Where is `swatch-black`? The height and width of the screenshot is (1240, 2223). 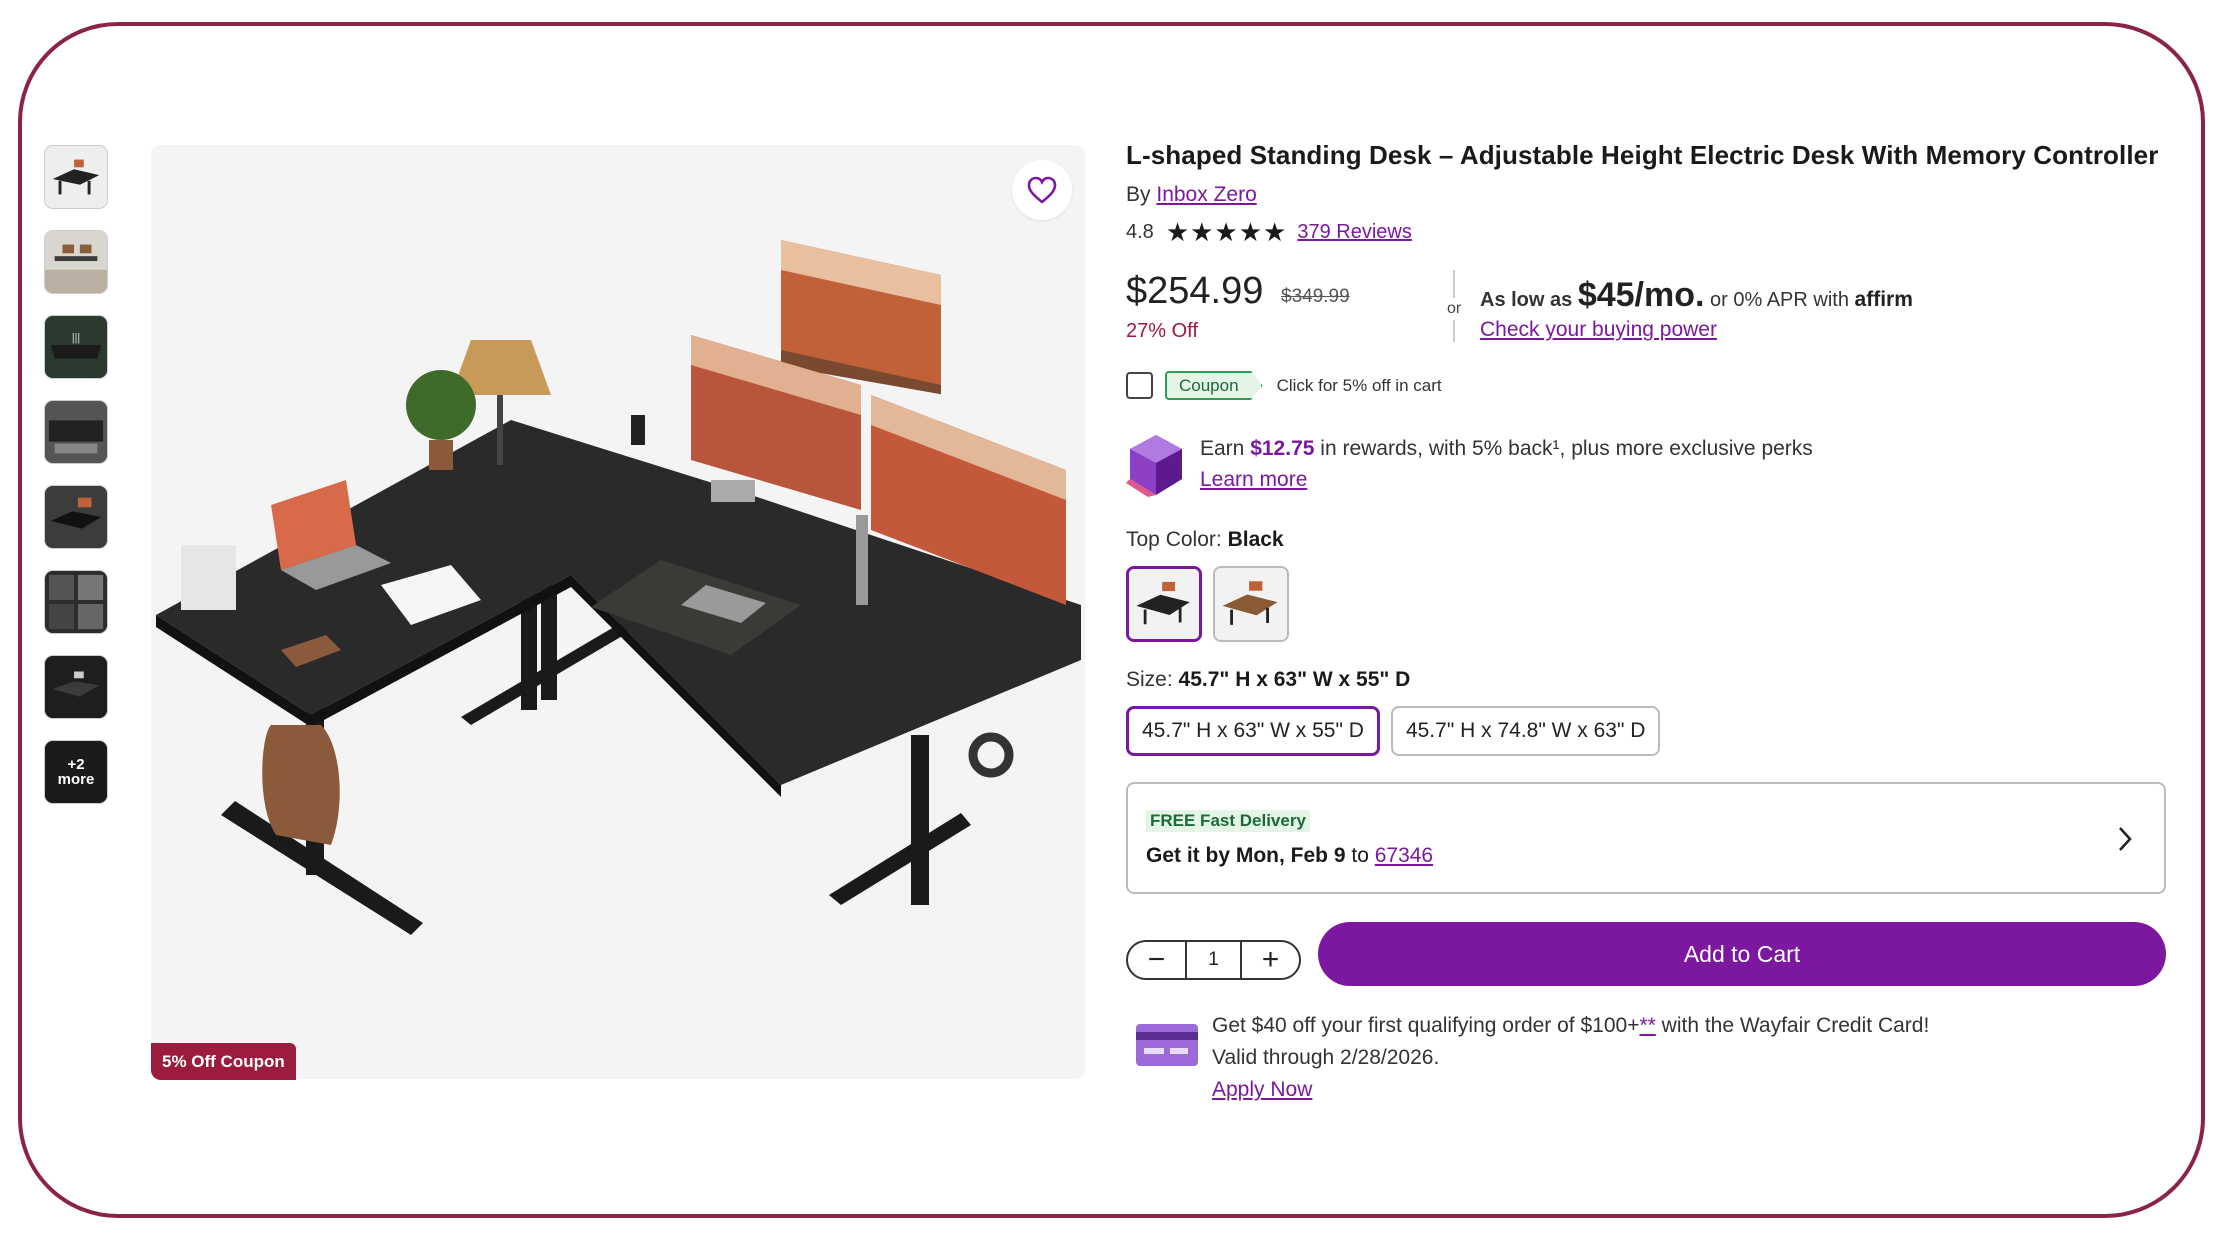 swatch-black is located at coordinates (1164, 604).